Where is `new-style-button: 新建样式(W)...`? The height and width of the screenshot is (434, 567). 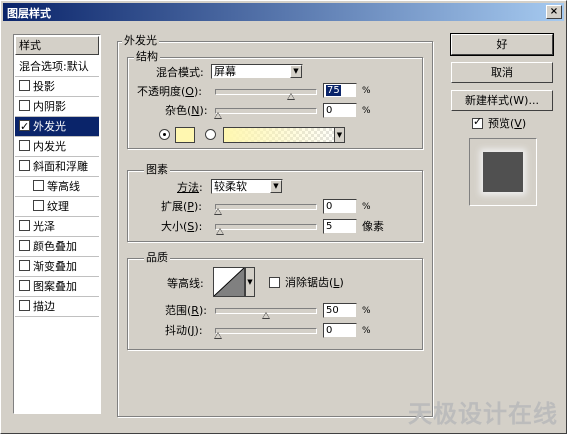
new-style-button: 新建样式(W)... is located at coordinates (502, 100).